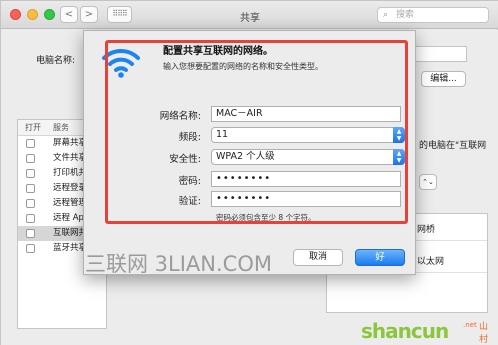 The image size is (498, 345). I want to click on ok-button: 好, so click(380, 257).